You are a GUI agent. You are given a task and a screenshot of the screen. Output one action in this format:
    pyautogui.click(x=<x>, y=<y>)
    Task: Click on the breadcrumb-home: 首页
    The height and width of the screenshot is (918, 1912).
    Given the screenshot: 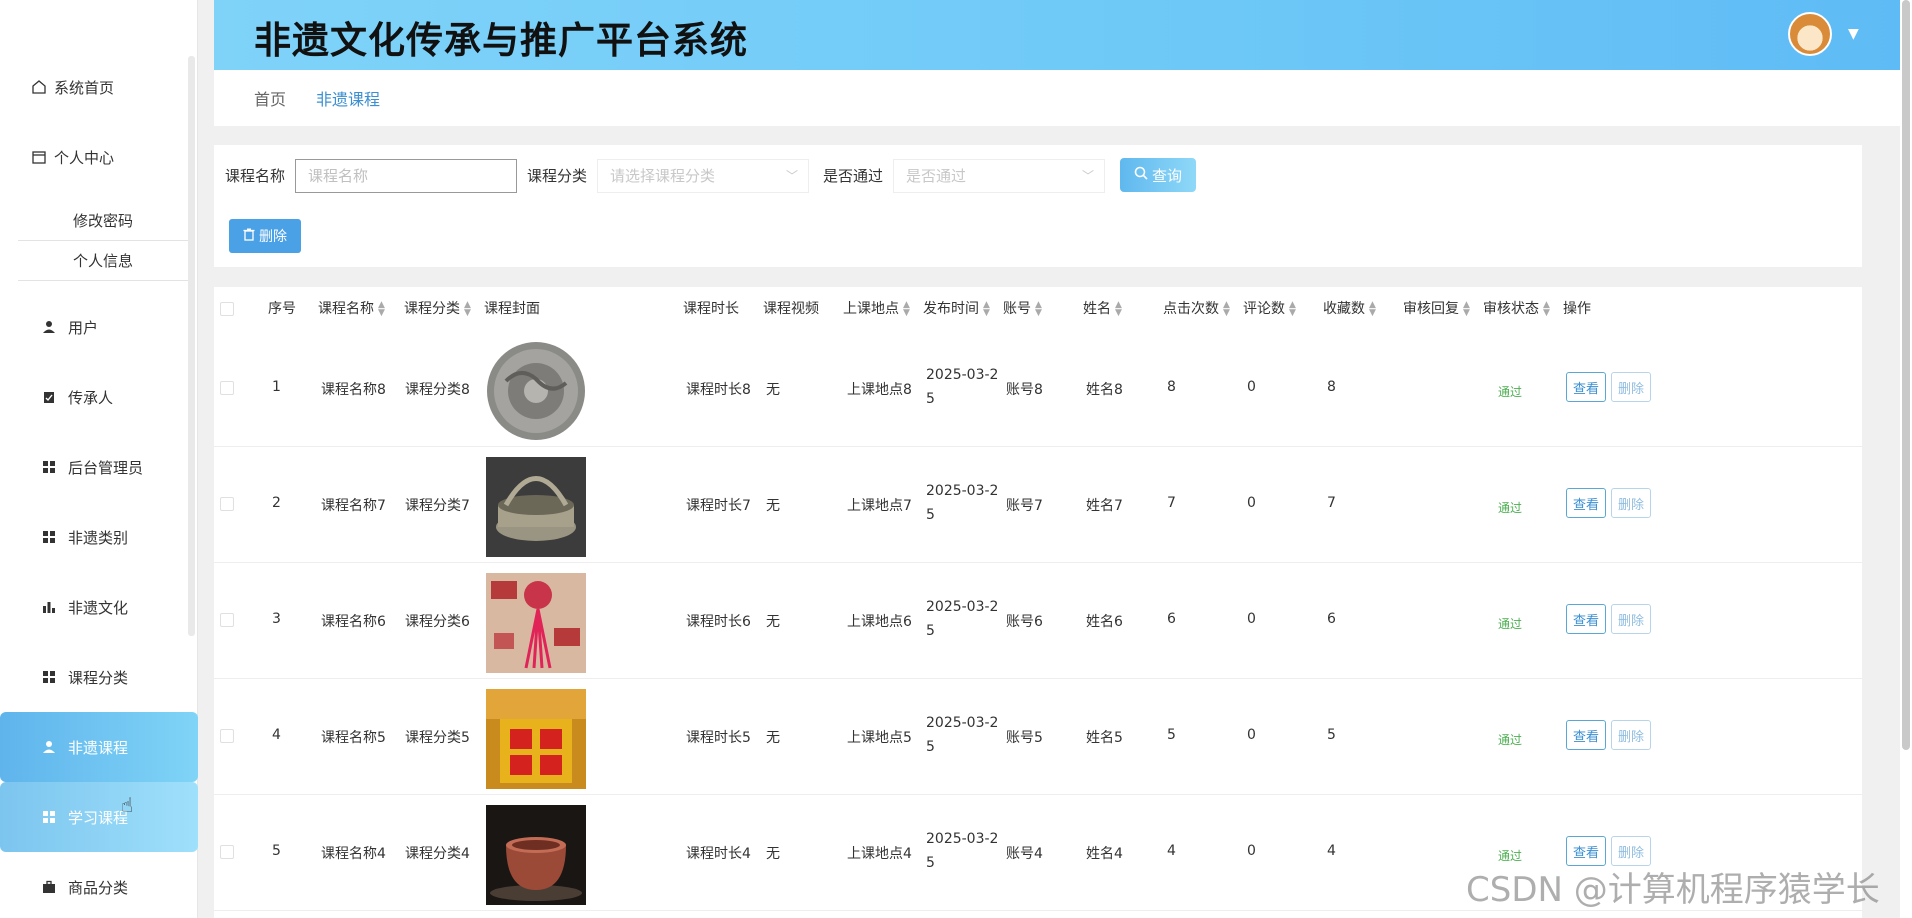 What is the action you would take?
    pyautogui.click(x=270, y=98)
    